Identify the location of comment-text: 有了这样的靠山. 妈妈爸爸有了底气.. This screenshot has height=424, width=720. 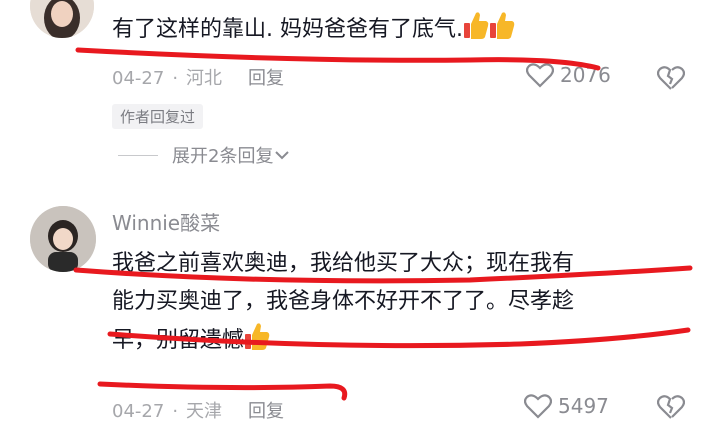
(313, 29).